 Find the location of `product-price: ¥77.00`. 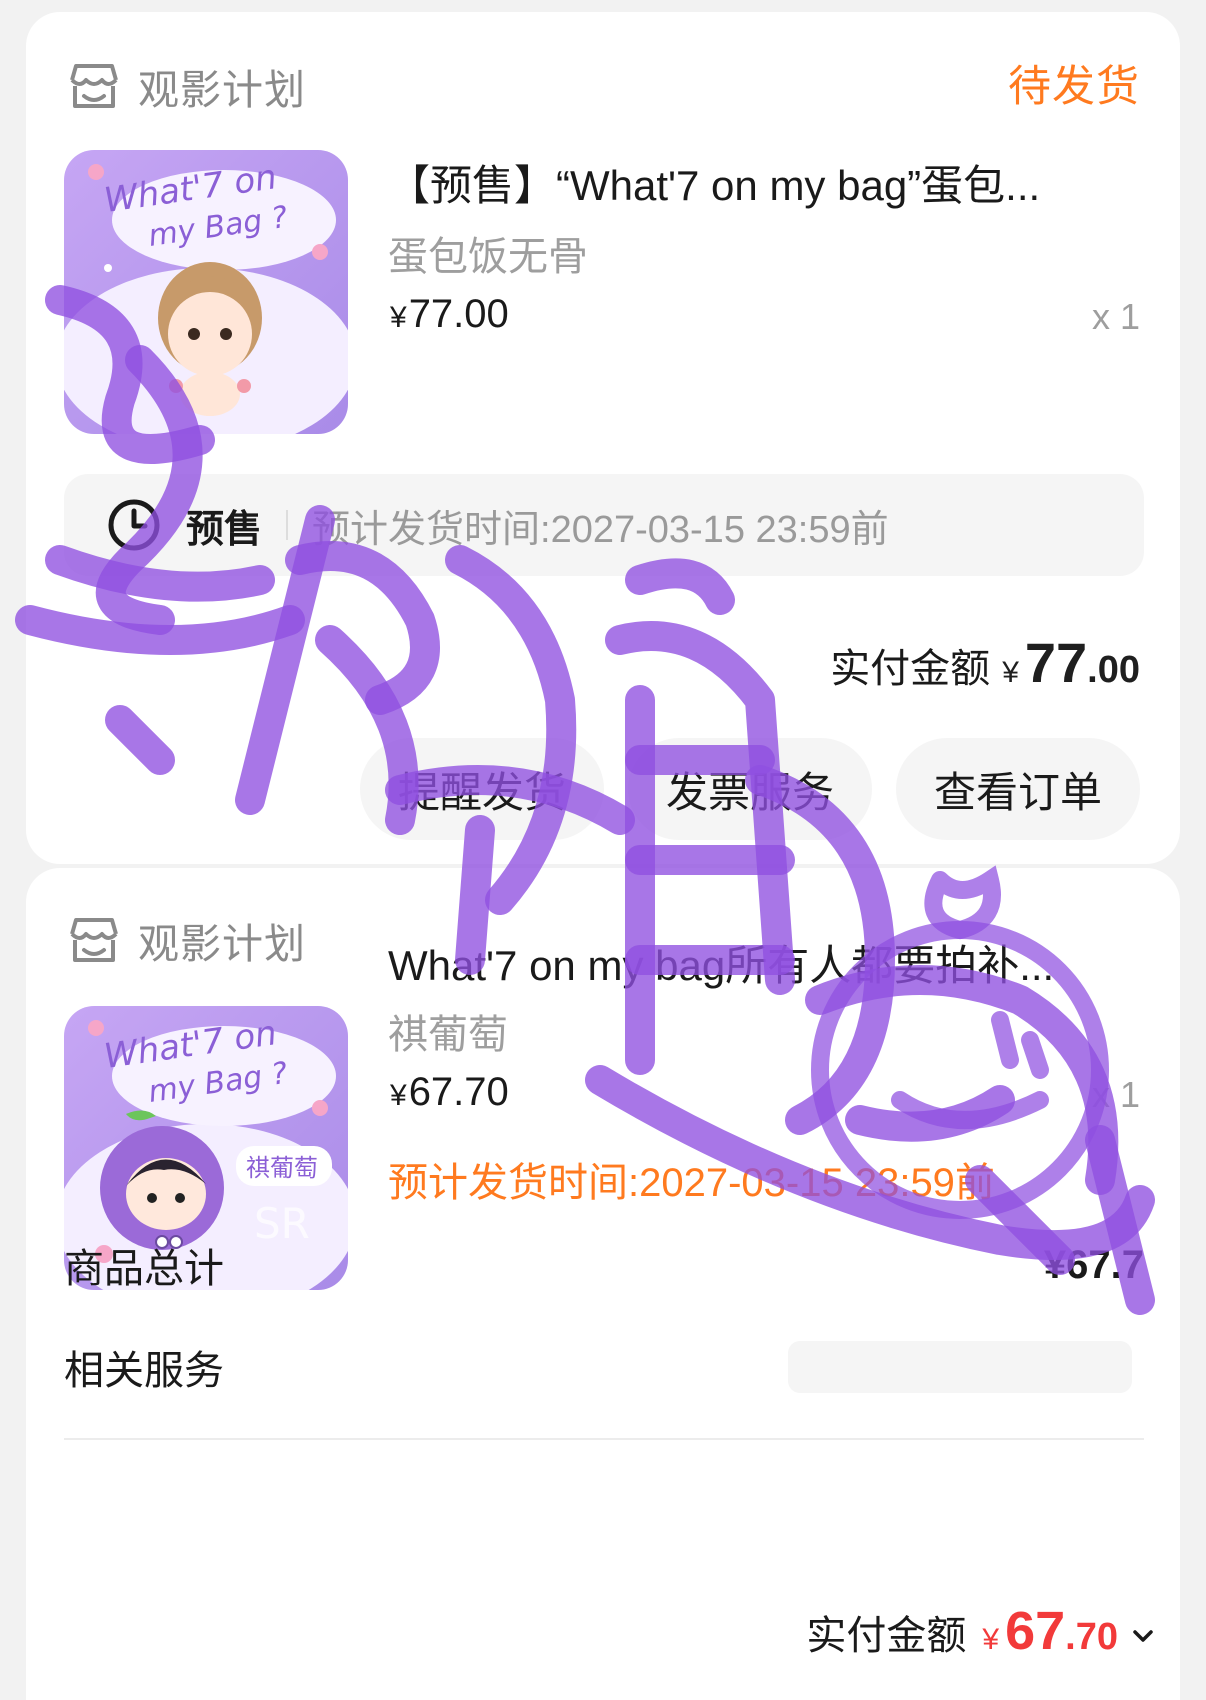

product-price: ¥77.00 is located at coordinates (449, 314).